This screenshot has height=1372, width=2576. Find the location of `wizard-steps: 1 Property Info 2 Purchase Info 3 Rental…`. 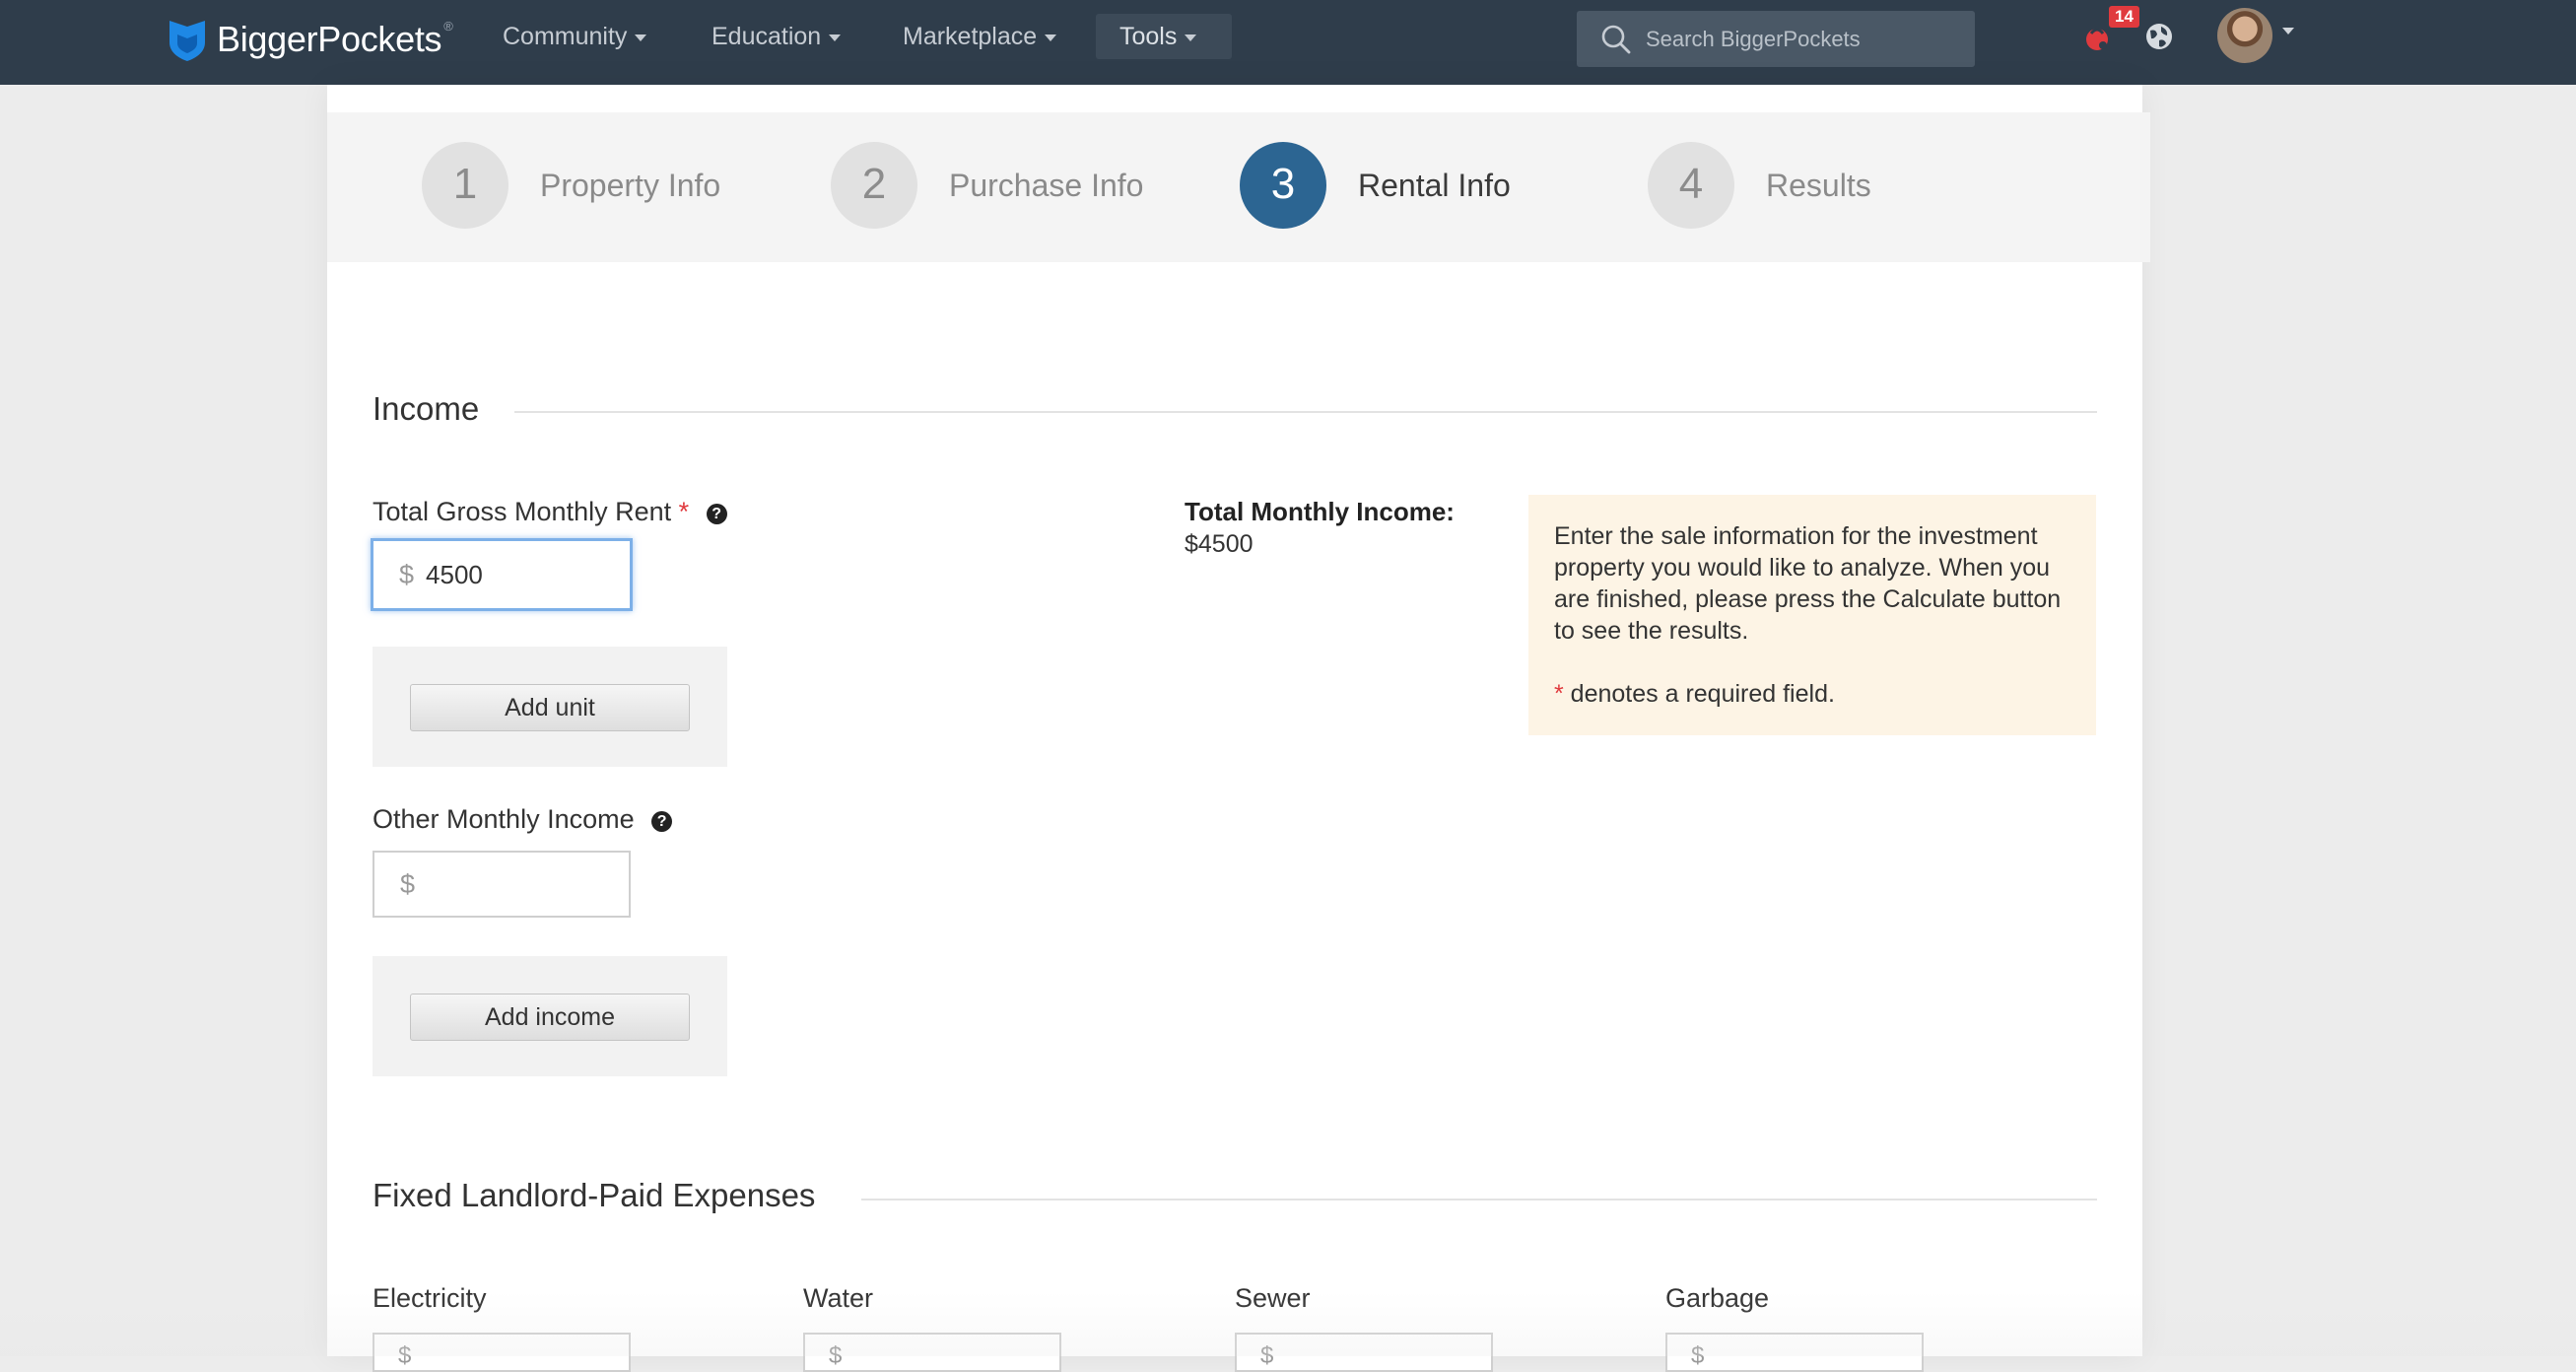

wizard-steps: 1 Property Info 2 Purchase Info 3 Rental… is located at coordinates (1238, 187).